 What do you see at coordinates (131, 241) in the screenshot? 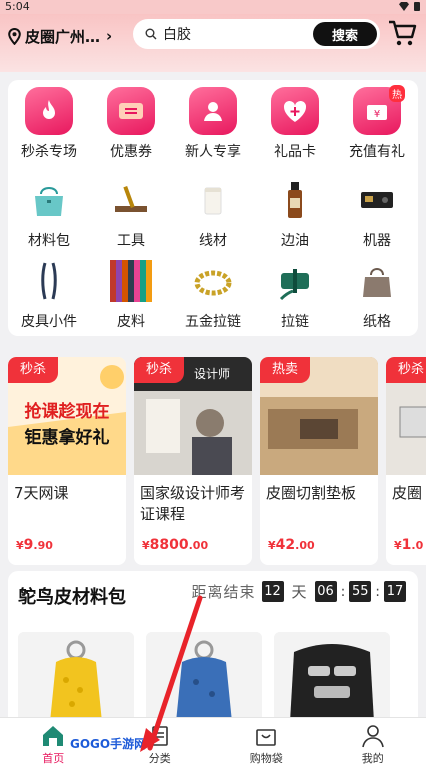
I see `category-label: 工具` at bounding box center [131, 241].